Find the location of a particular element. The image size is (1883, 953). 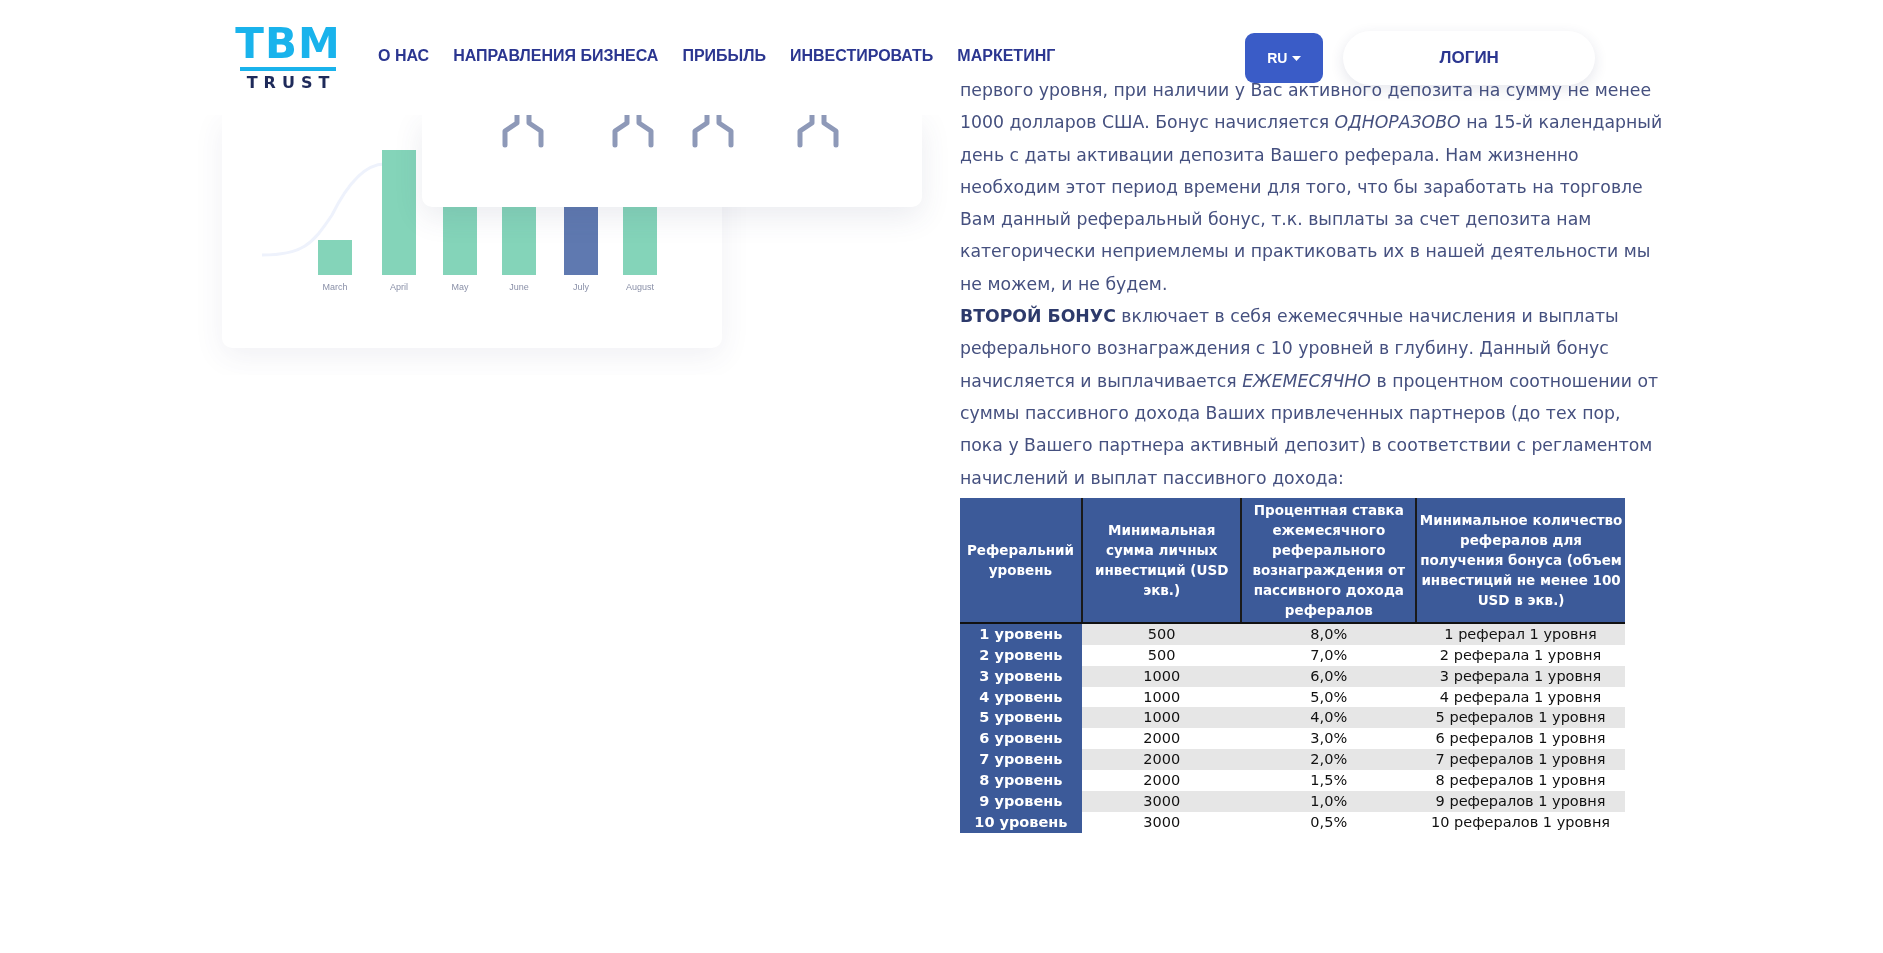

table-cell: 10 уровень is located at coordinates (1021, 822).